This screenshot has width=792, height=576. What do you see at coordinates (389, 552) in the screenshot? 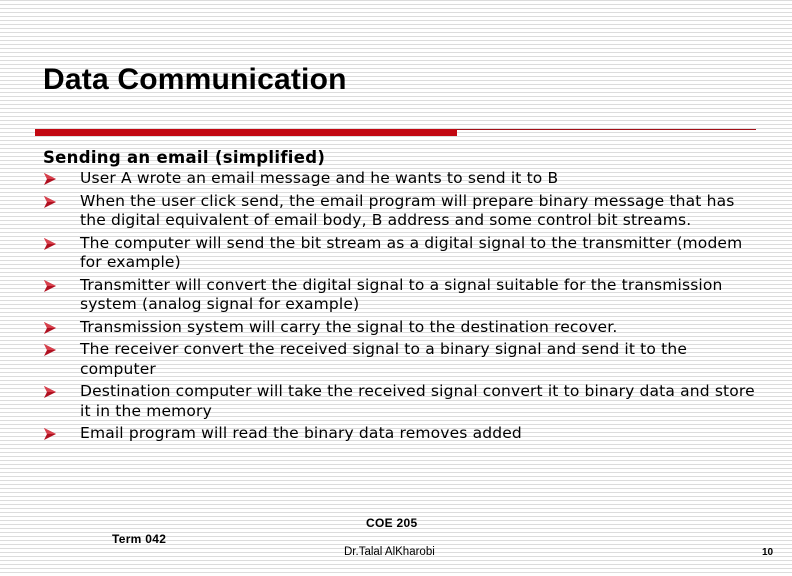
I see `footer-author: Dr.Talal AlKharobi` at bounding box center [389, 552].